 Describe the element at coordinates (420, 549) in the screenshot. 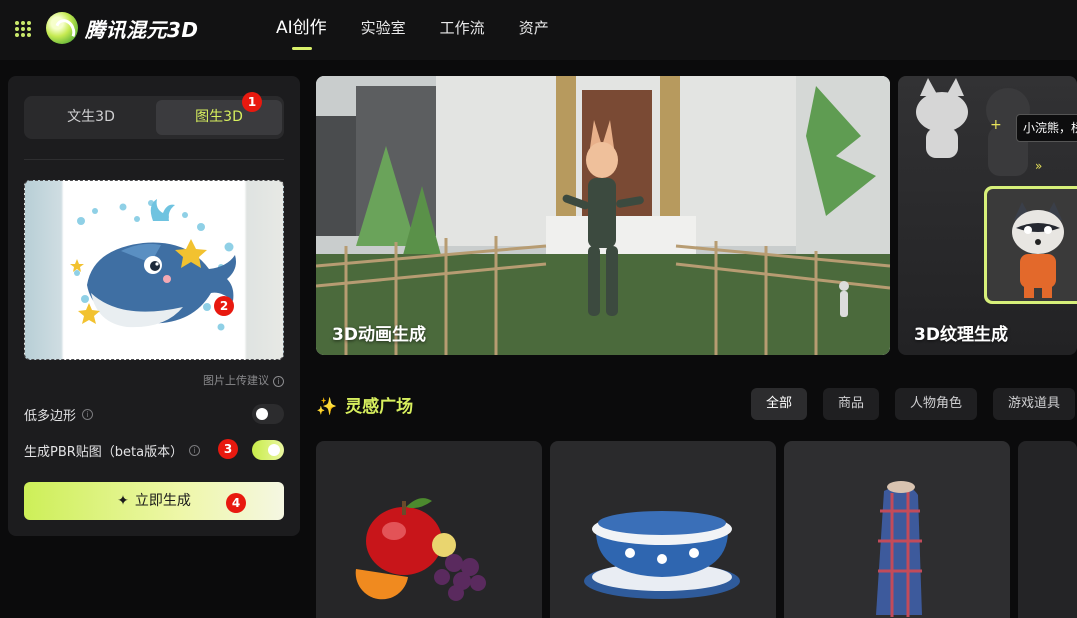

I see `fruit-model-image` at that location.